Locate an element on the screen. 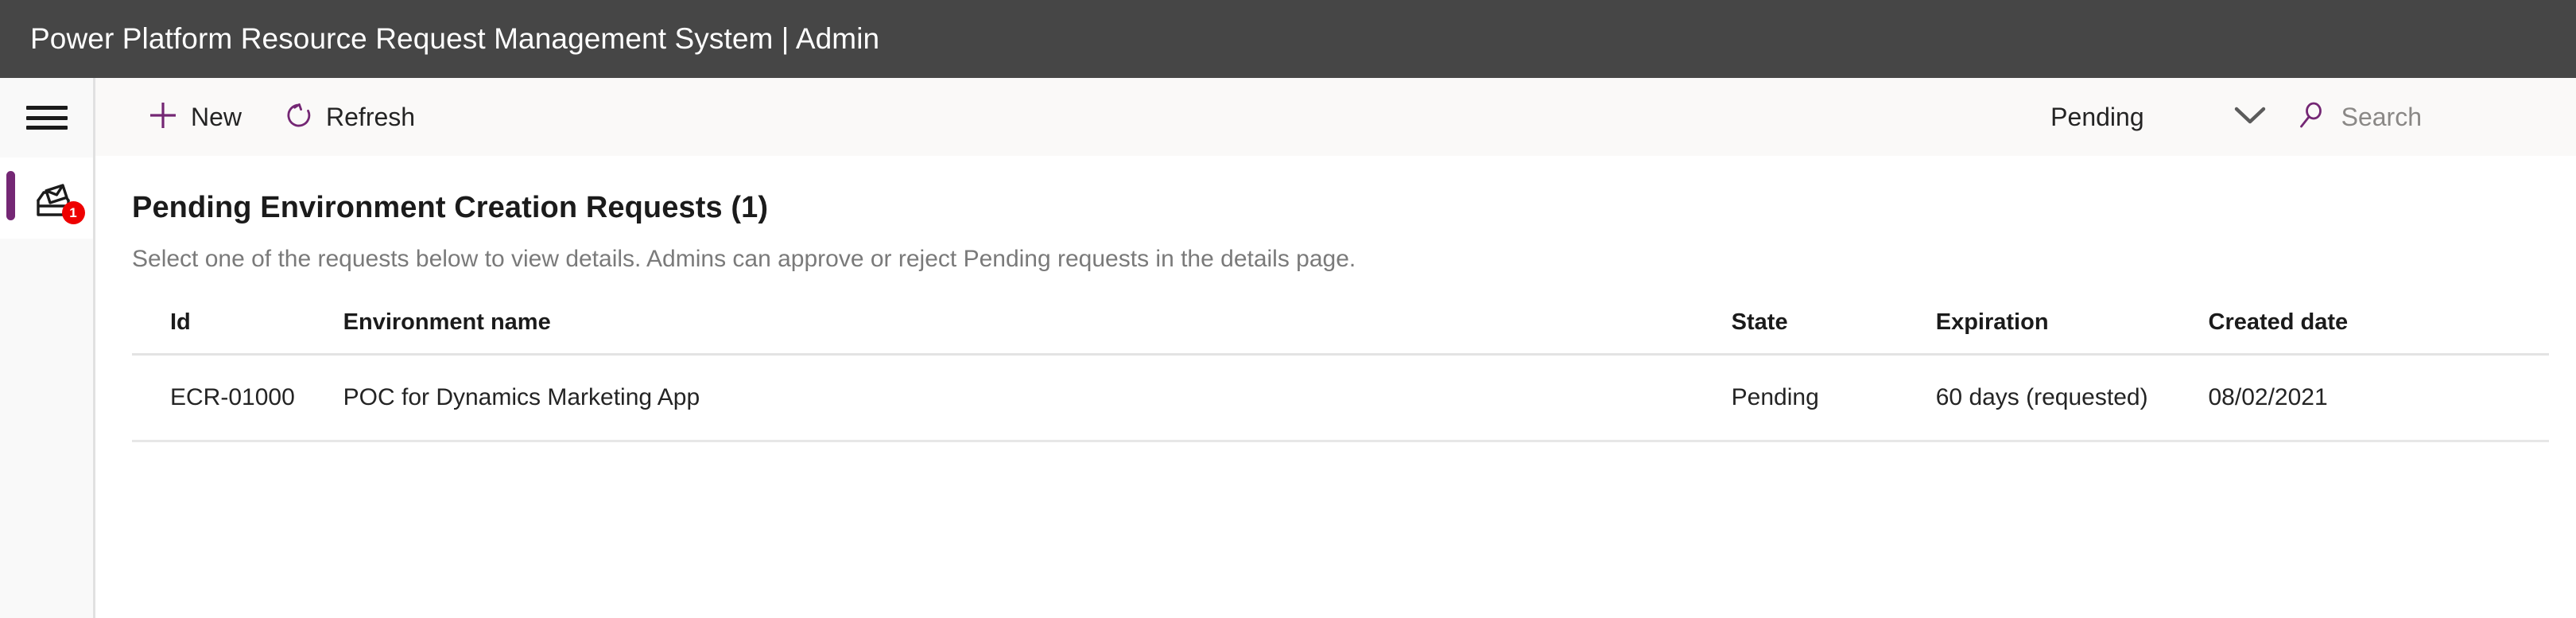  column-header-environment-name: Environment name is located at coordinates (1038, 332).